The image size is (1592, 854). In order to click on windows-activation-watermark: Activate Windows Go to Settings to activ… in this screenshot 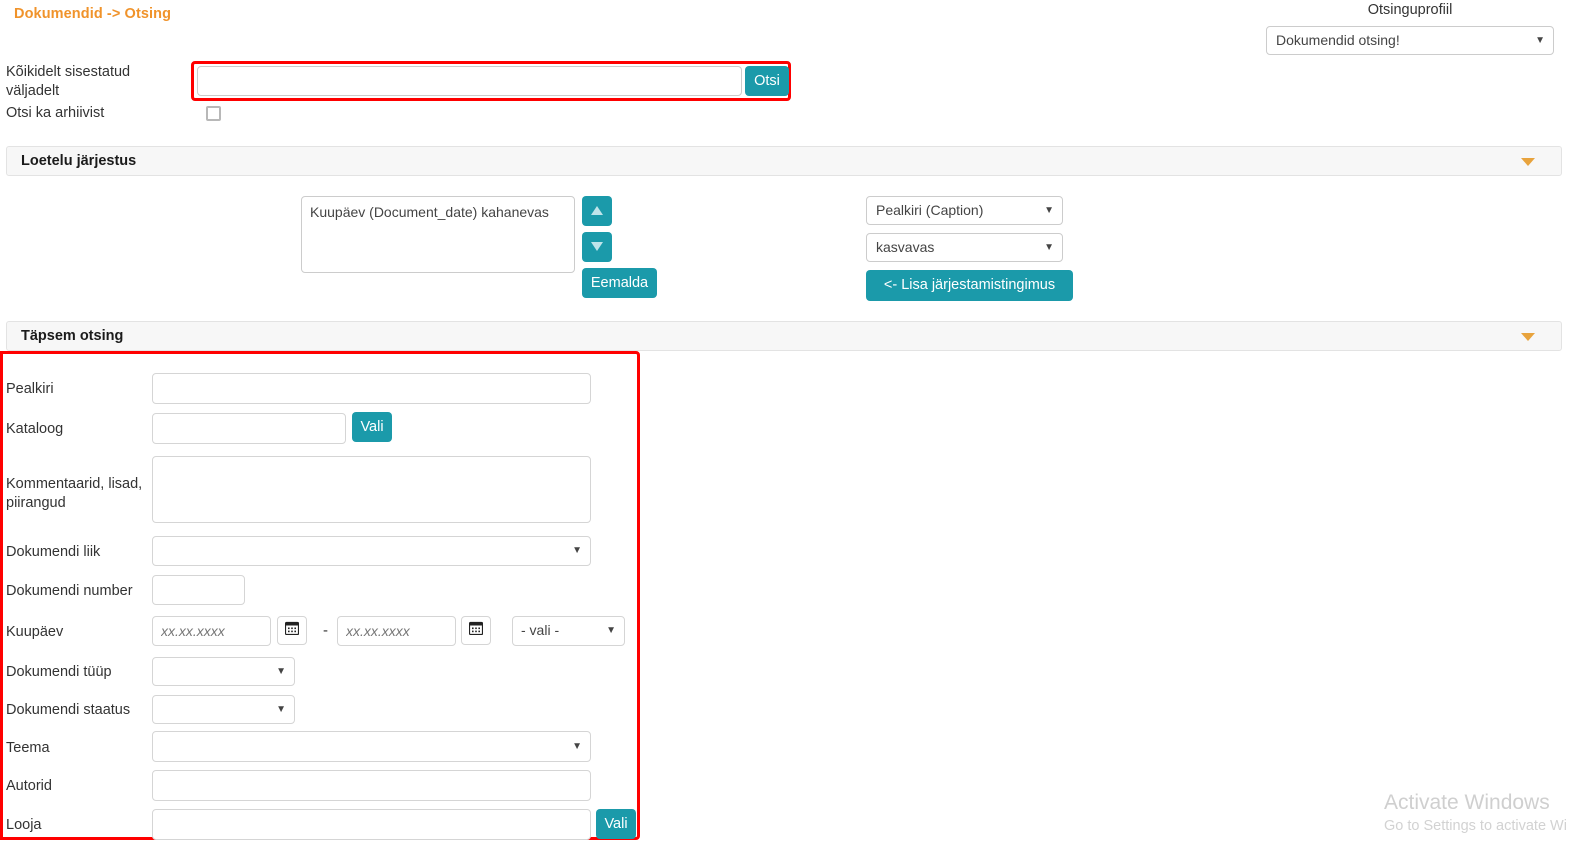, I will do `click(1475, 813)`.